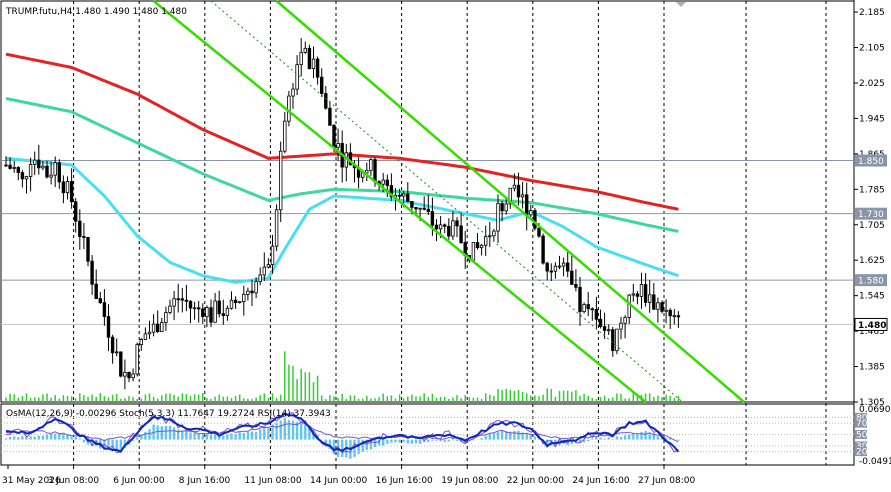  What do you see at coordinates (872, 297) in the screenshot?
I see `price-axis-label: 1.545` at bounding box center [872, 297].